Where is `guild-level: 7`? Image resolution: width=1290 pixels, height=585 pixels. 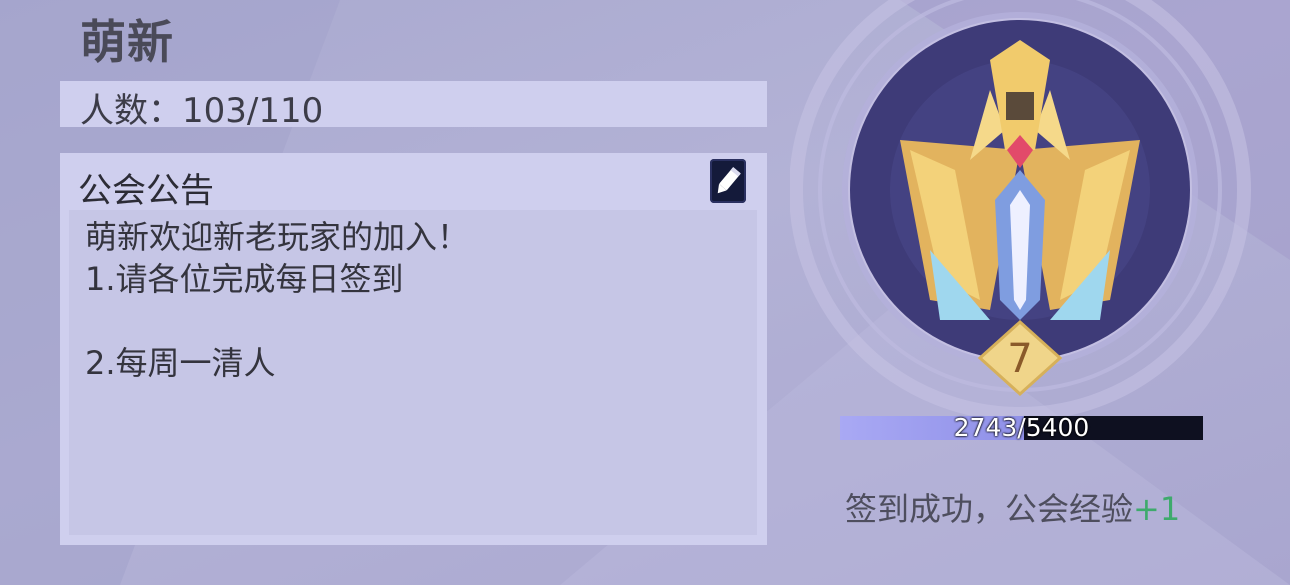
guild-level: 7 is located at coordinates (1019, 359).